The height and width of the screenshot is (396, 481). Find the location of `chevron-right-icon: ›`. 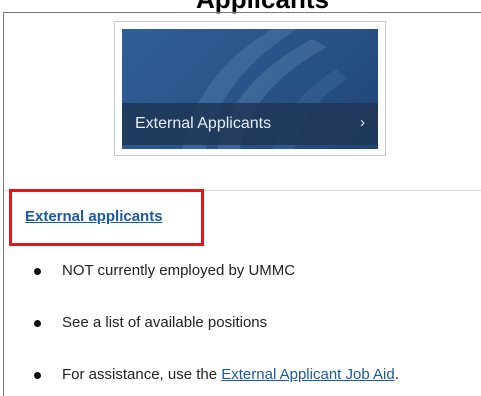

chevron-right-icon: › is located at coordinates (362, 122).